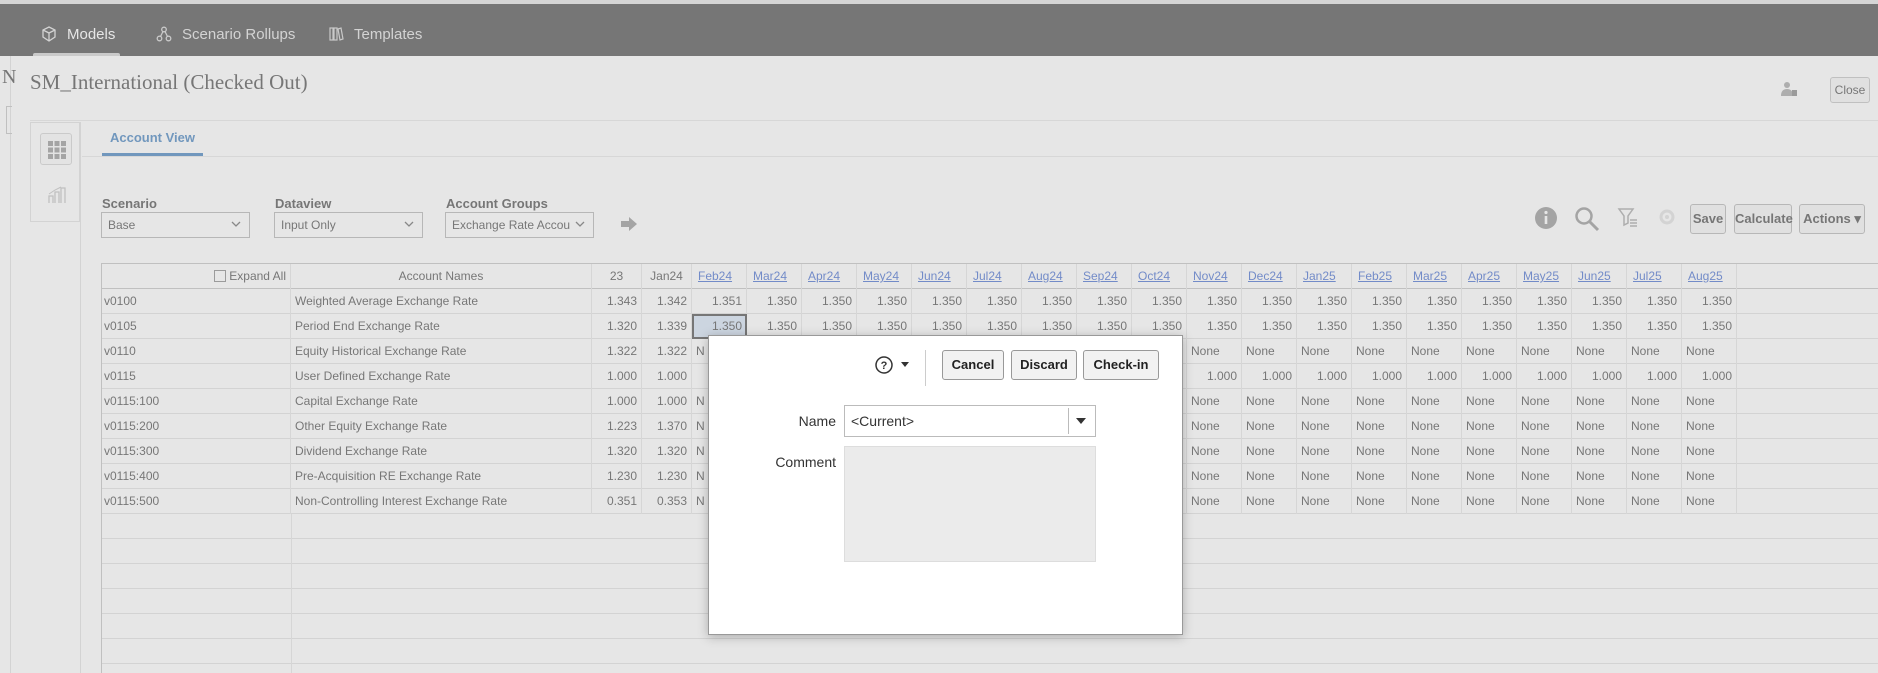 The width and height of the screenshot is (1878, 673). What do you see at coordinates (817, 421) in the screenshot?
I see `name-label: Name` at bounding box center [817, 421].